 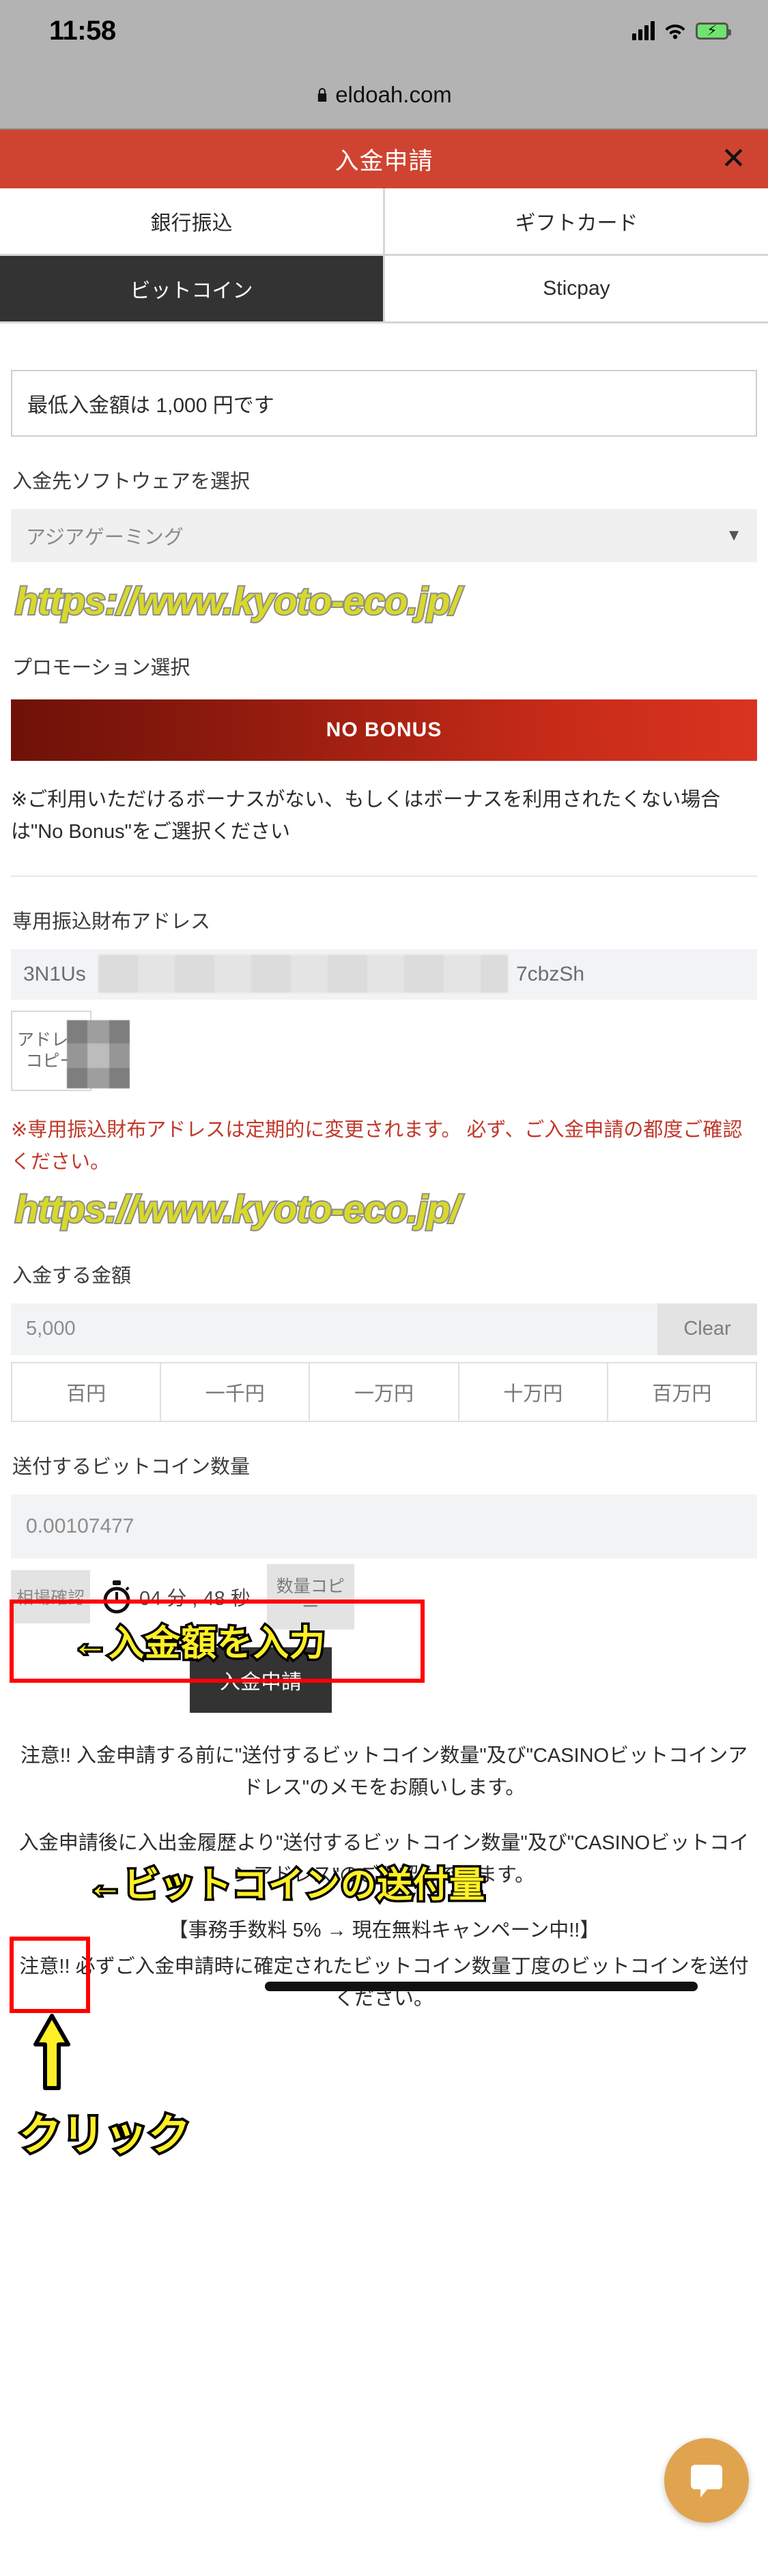 I want to click on software-select-label: 入金先ソフトウェアを選択, so click(x=131, y=482).